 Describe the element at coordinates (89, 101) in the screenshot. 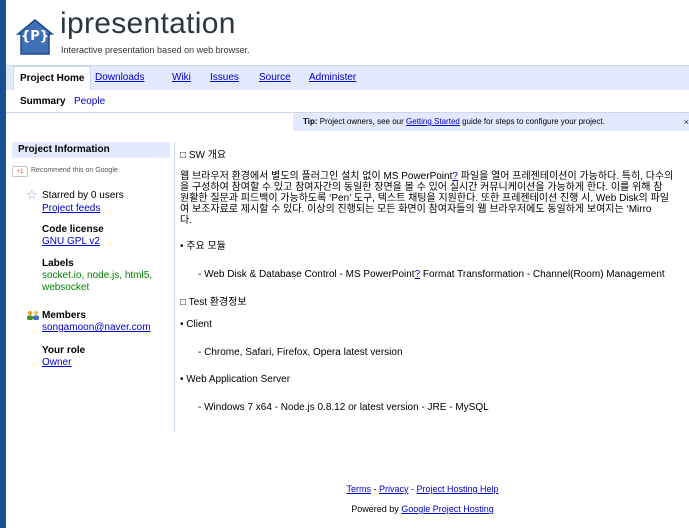

I see `subnav-people: People` at that location.